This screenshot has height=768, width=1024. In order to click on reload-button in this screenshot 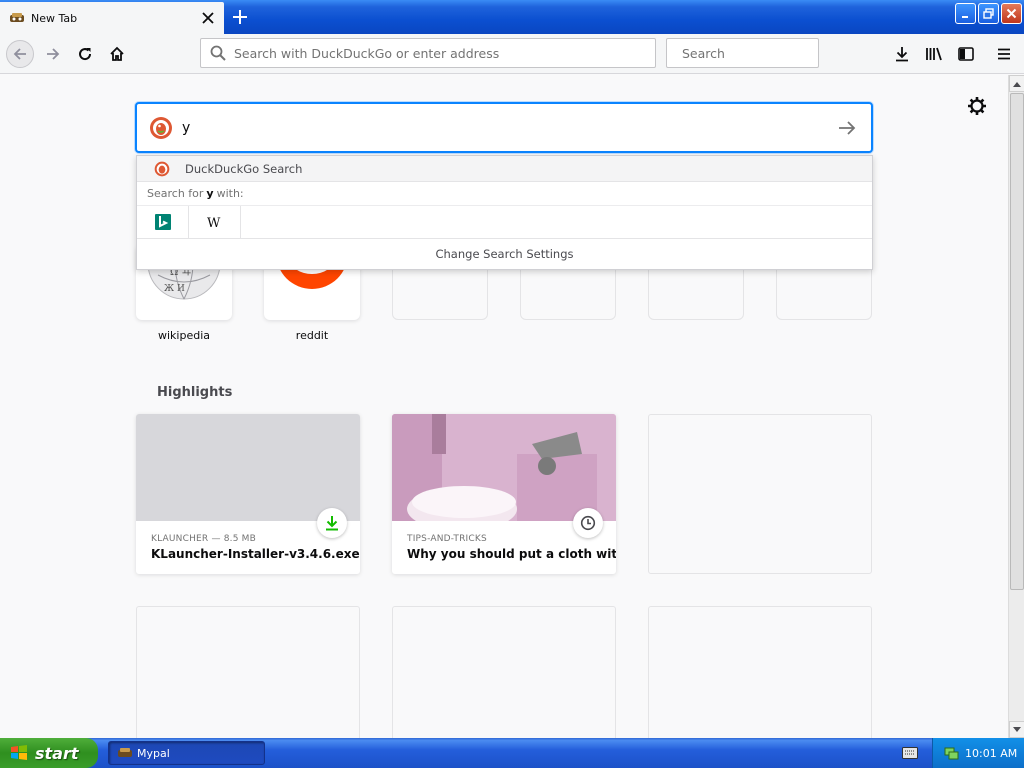, I will do `click(85, 54)`.